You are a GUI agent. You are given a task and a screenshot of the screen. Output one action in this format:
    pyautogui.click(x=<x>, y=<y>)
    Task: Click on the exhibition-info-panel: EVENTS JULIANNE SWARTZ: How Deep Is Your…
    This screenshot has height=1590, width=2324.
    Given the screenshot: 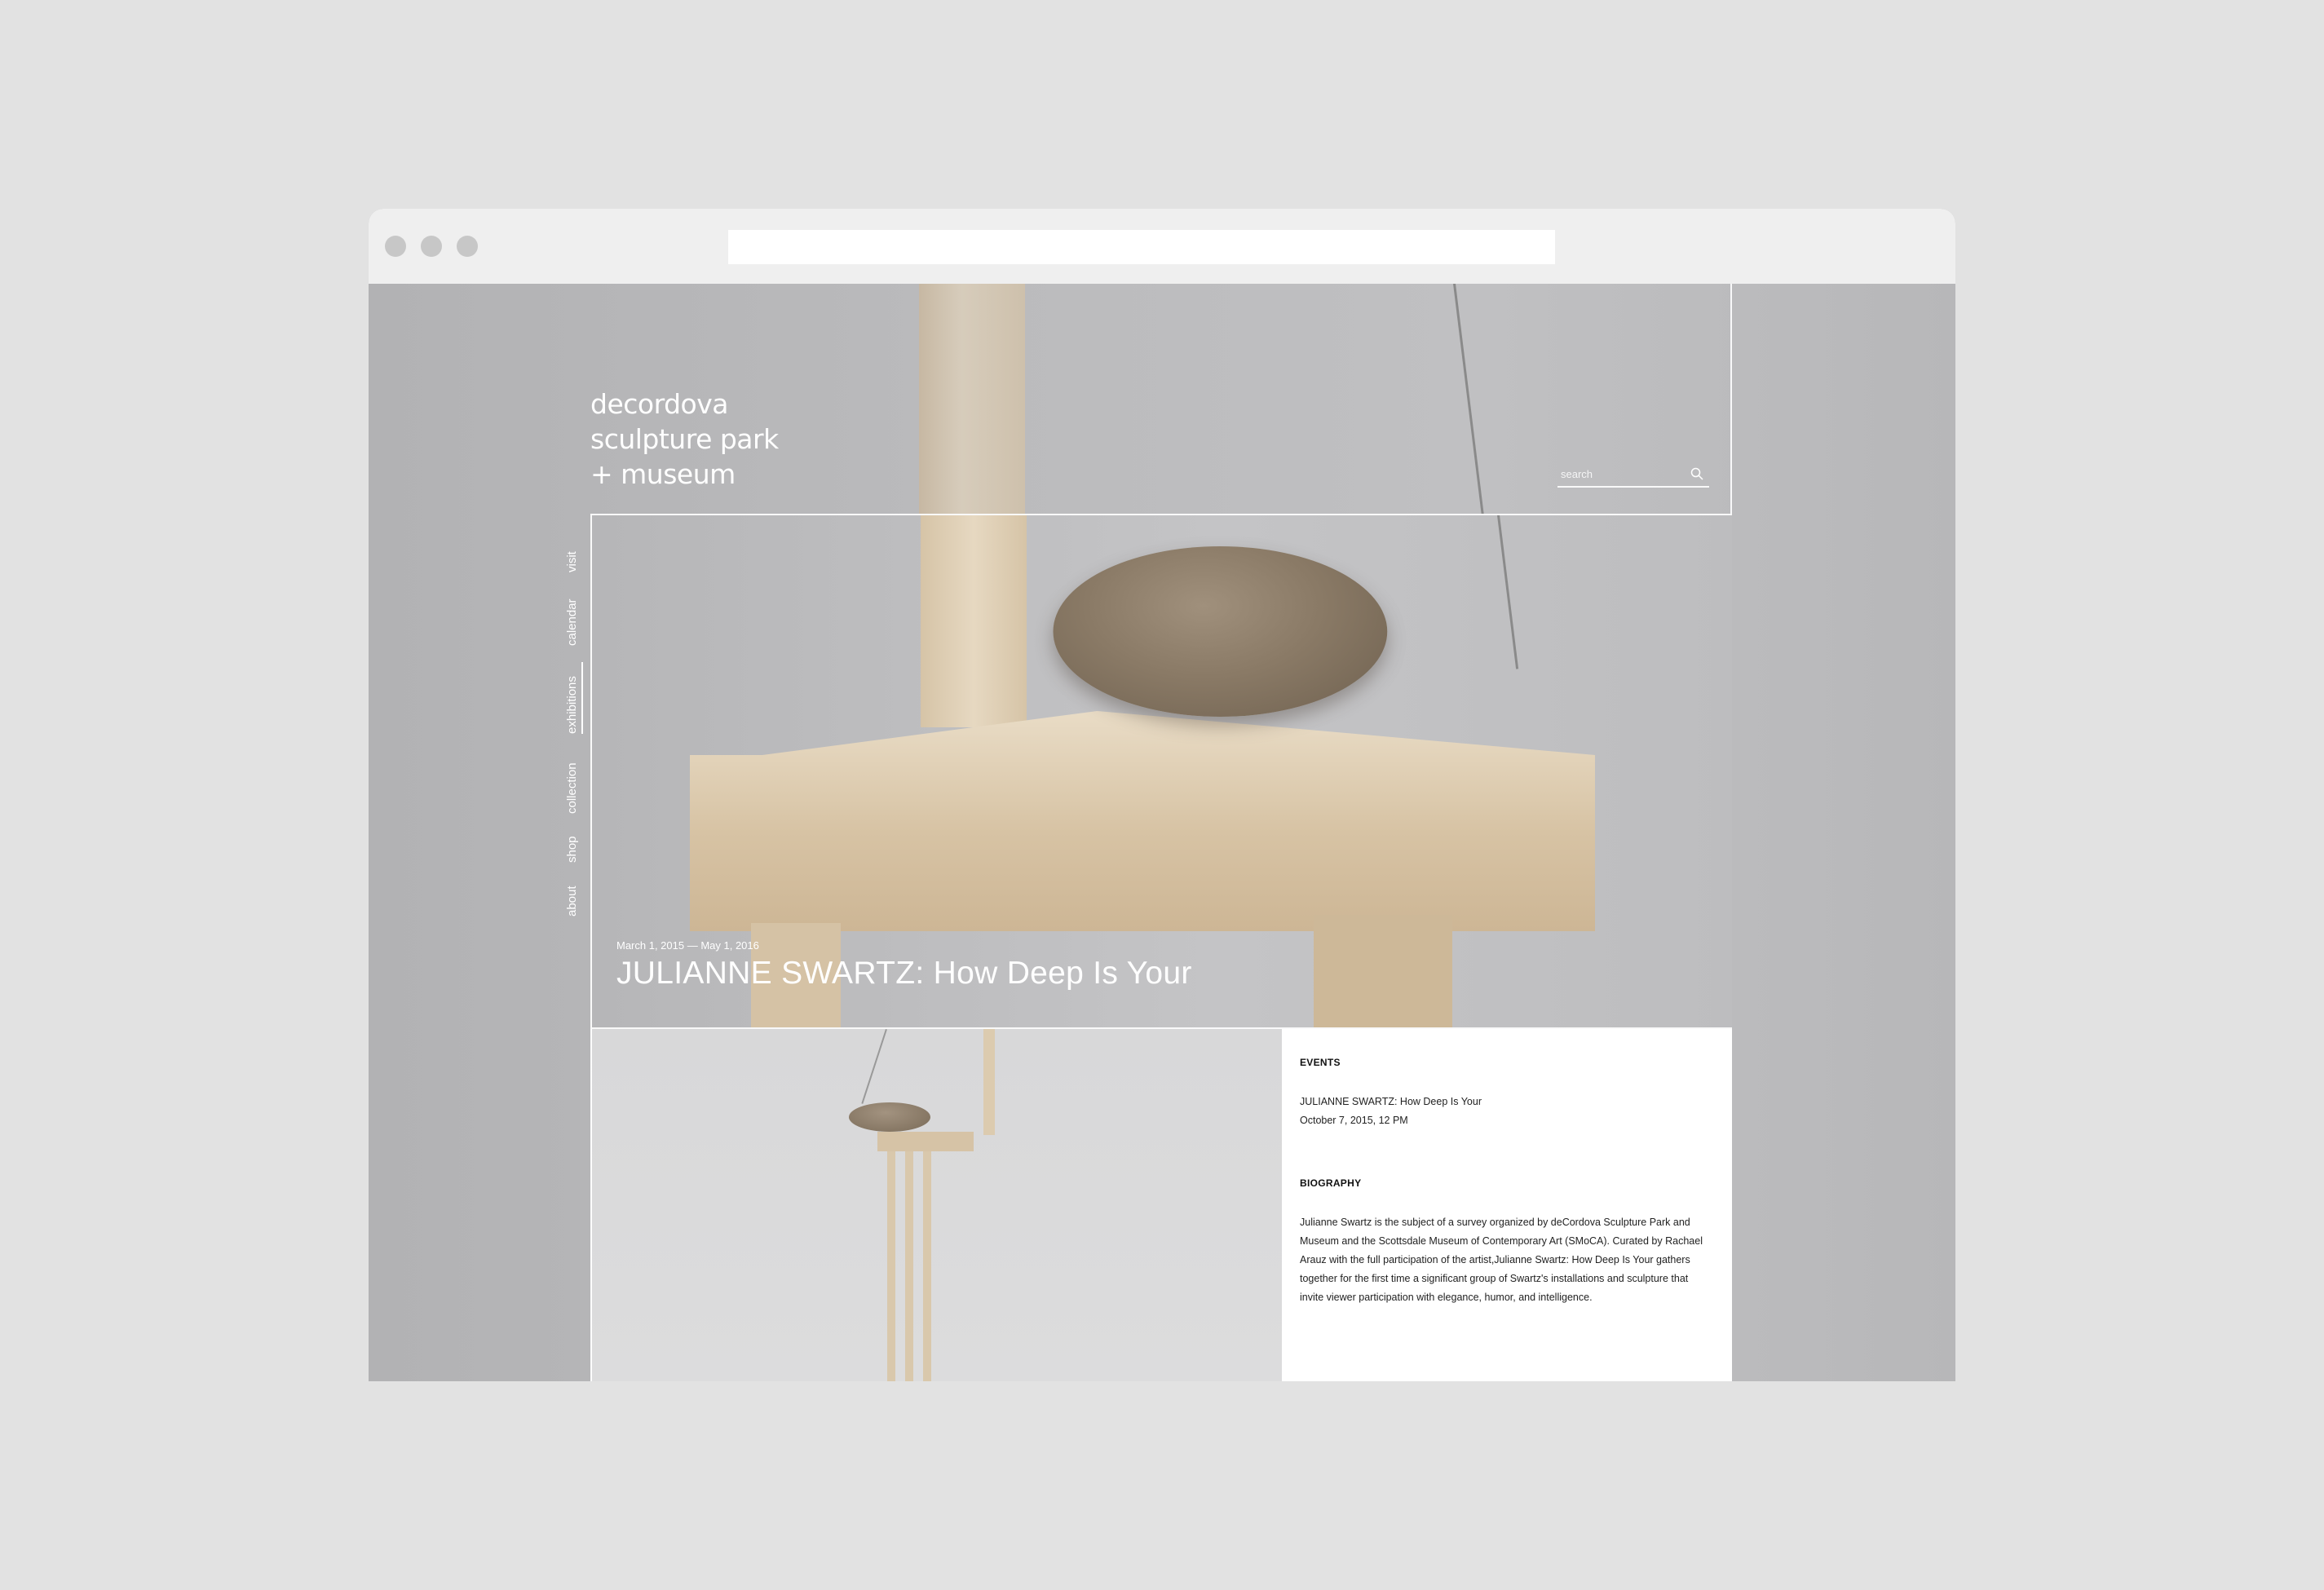 What is the action you would take?
    pyautogui.click(x=1507, y=1205)
    